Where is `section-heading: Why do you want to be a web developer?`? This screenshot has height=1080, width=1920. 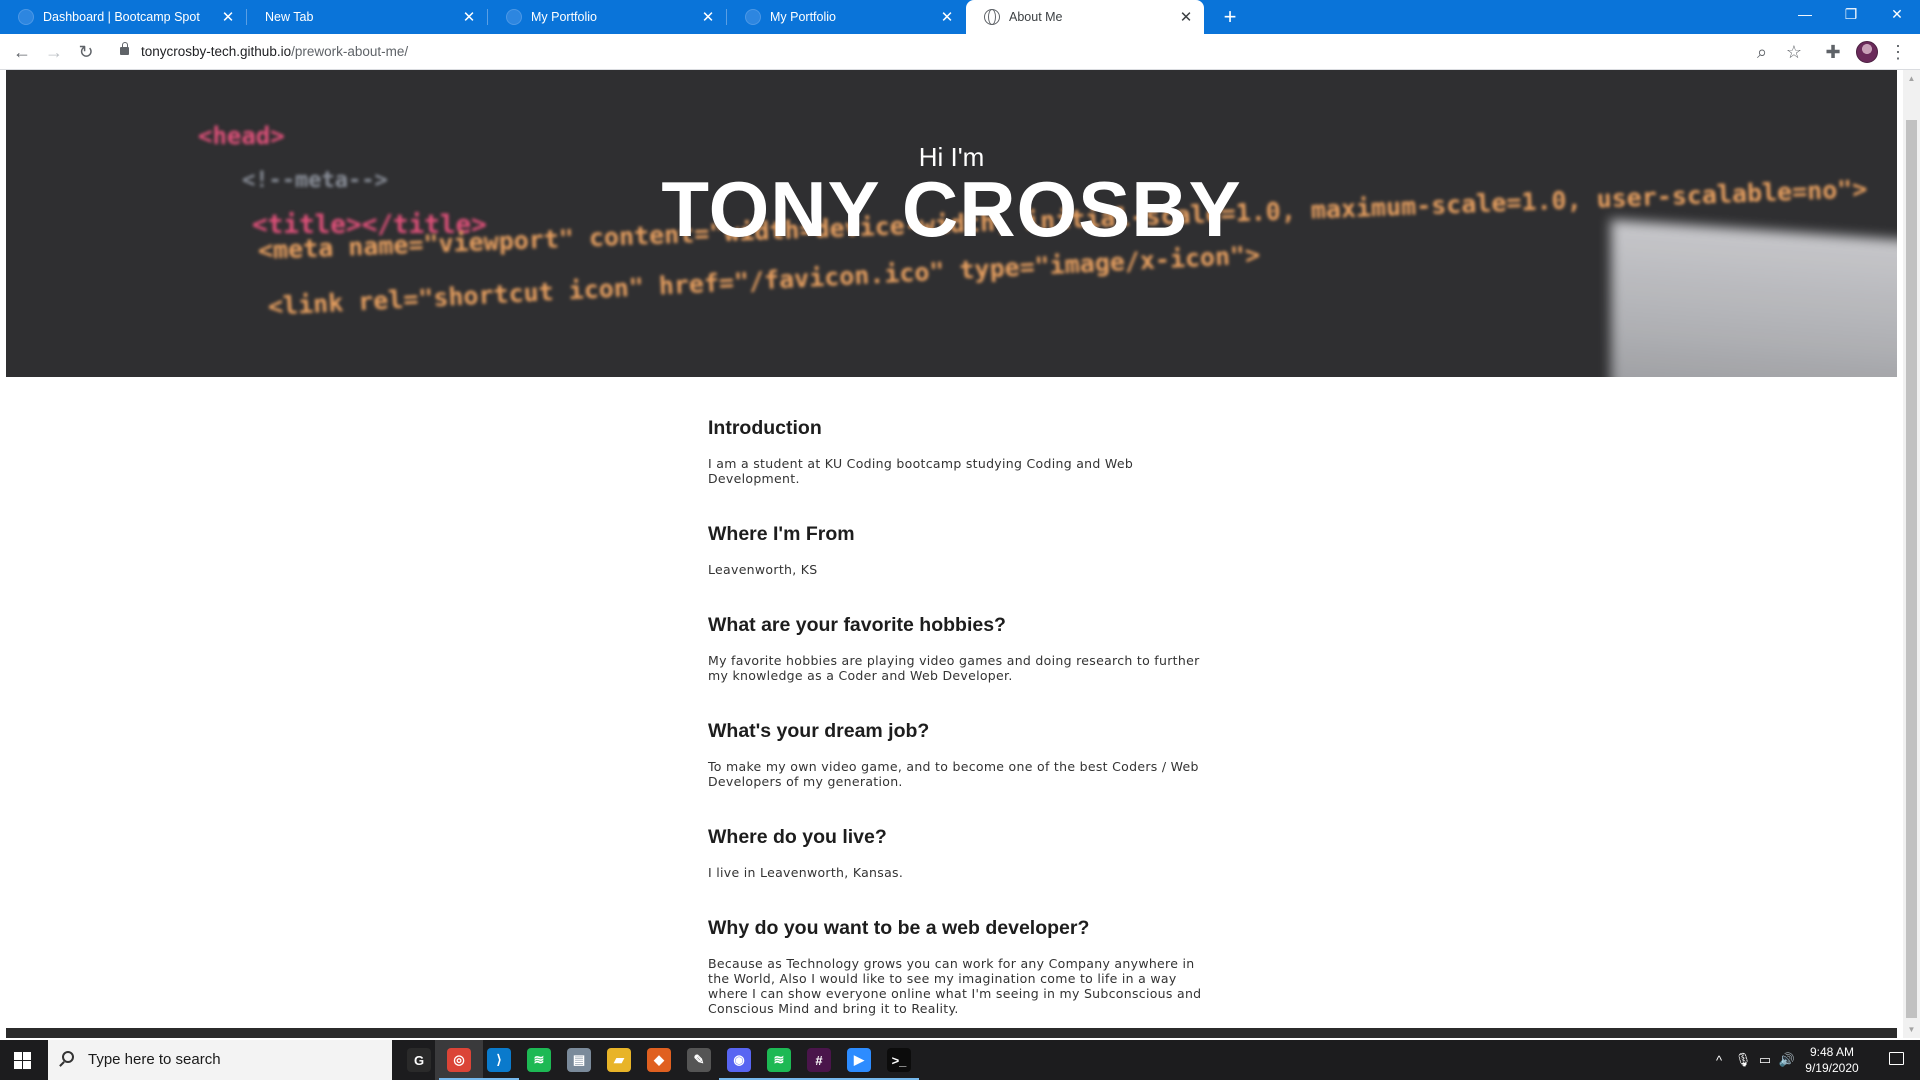
section-heading: Why do you want to be a web developer? is located at coordinates (899, 928).